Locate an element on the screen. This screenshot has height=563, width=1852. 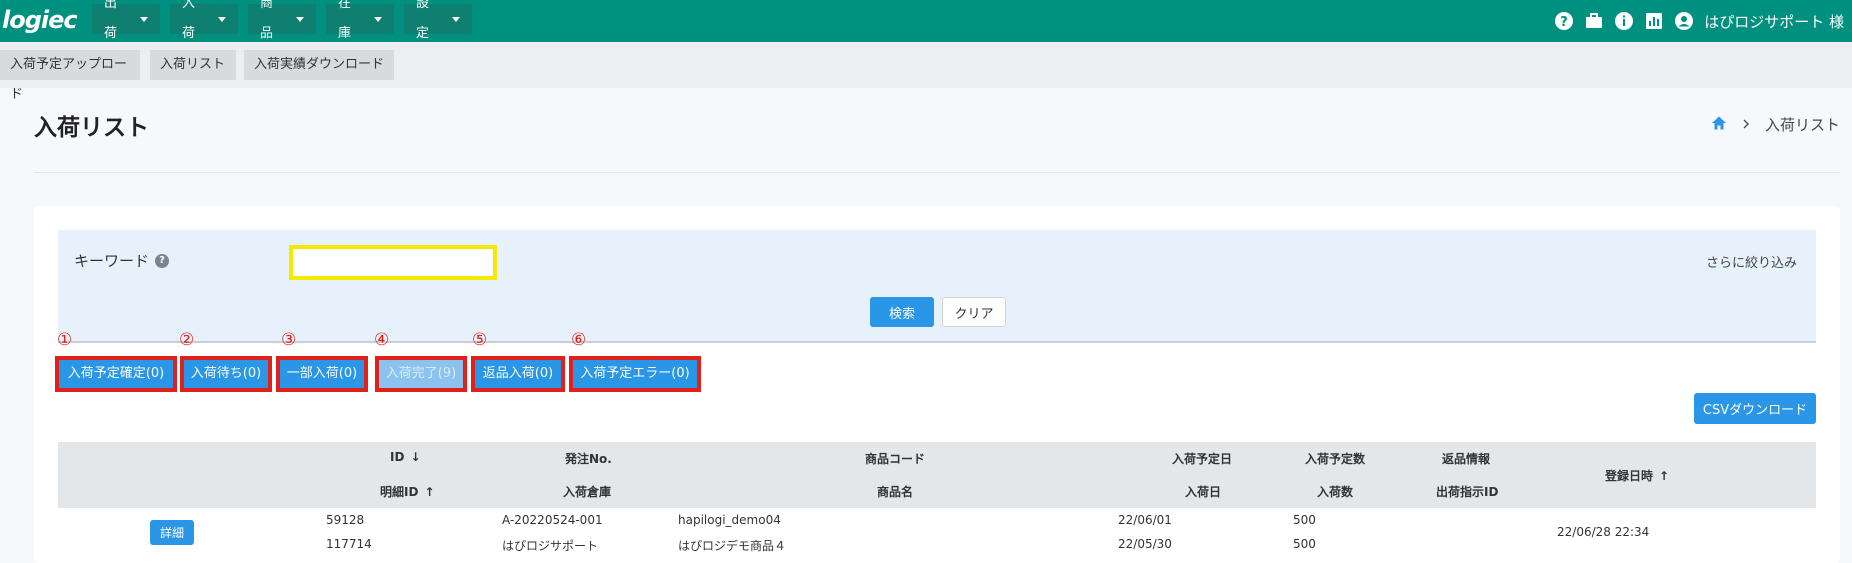
detail-button: 詳細 is located at coordinates (172, 532).